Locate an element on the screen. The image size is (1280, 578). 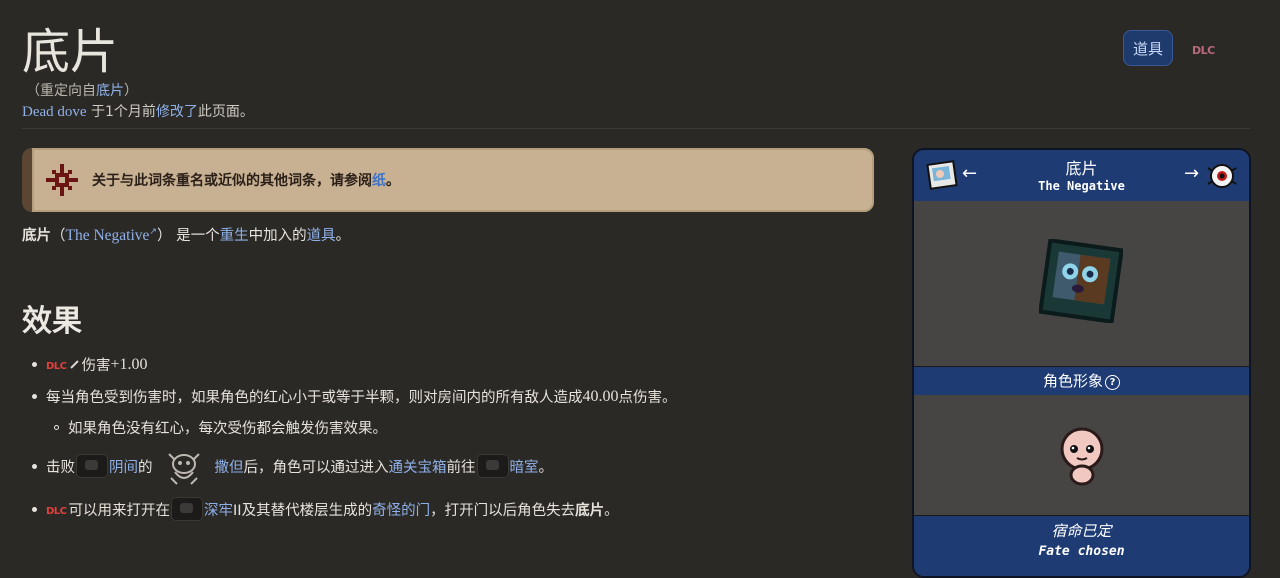
intro-text-2: 中加入的 is located at coordinates (277, 236).